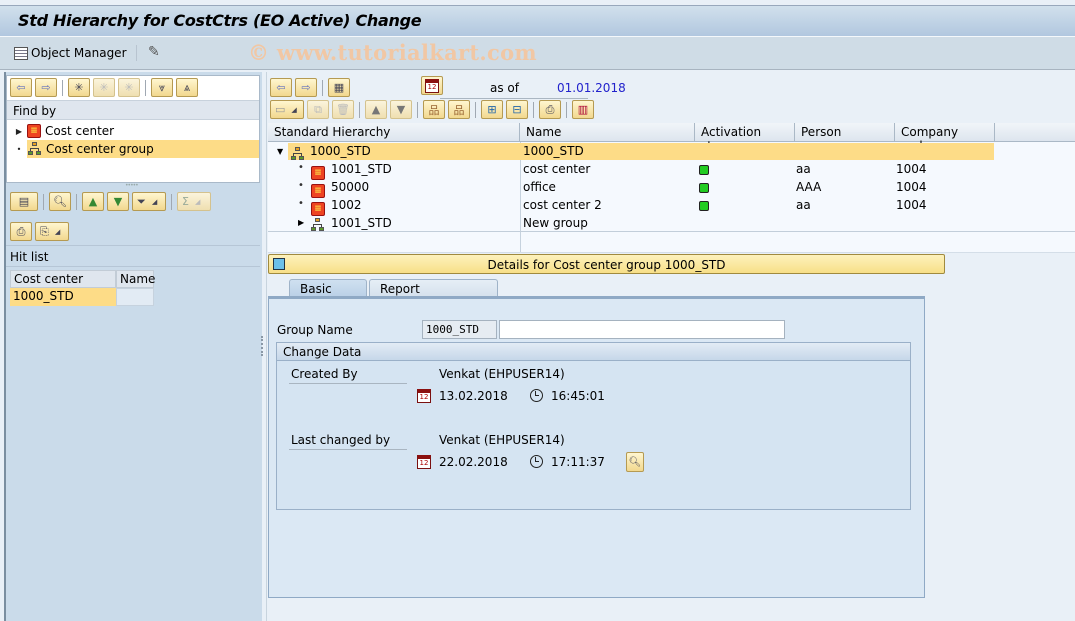 Image resolution: width=1075 pixels, height=621 pixels. I want to click on export-button: ⎘ ◢, so click(52, 231).